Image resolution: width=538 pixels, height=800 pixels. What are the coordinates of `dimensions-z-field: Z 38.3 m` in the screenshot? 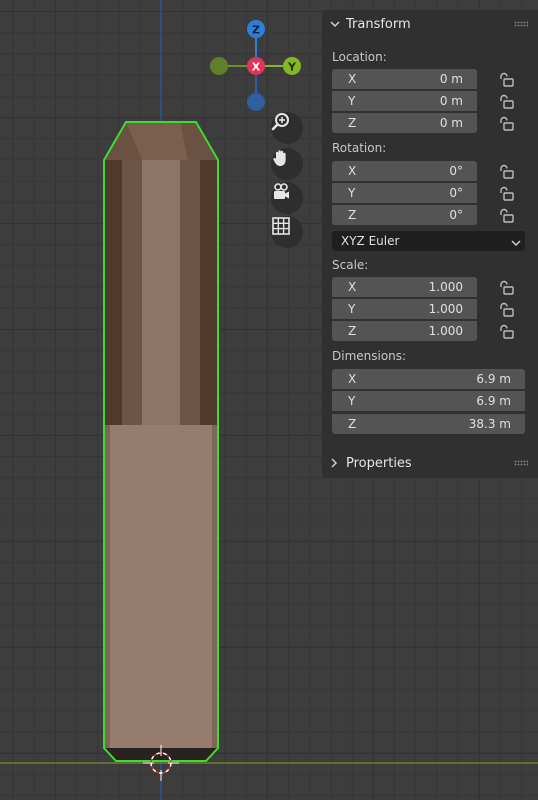 It's located at (428, 424).